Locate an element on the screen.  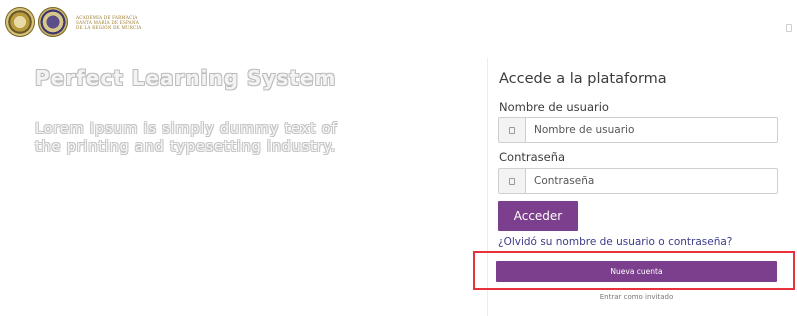
password-label: Contraseña is located at coordinates (532, 157).